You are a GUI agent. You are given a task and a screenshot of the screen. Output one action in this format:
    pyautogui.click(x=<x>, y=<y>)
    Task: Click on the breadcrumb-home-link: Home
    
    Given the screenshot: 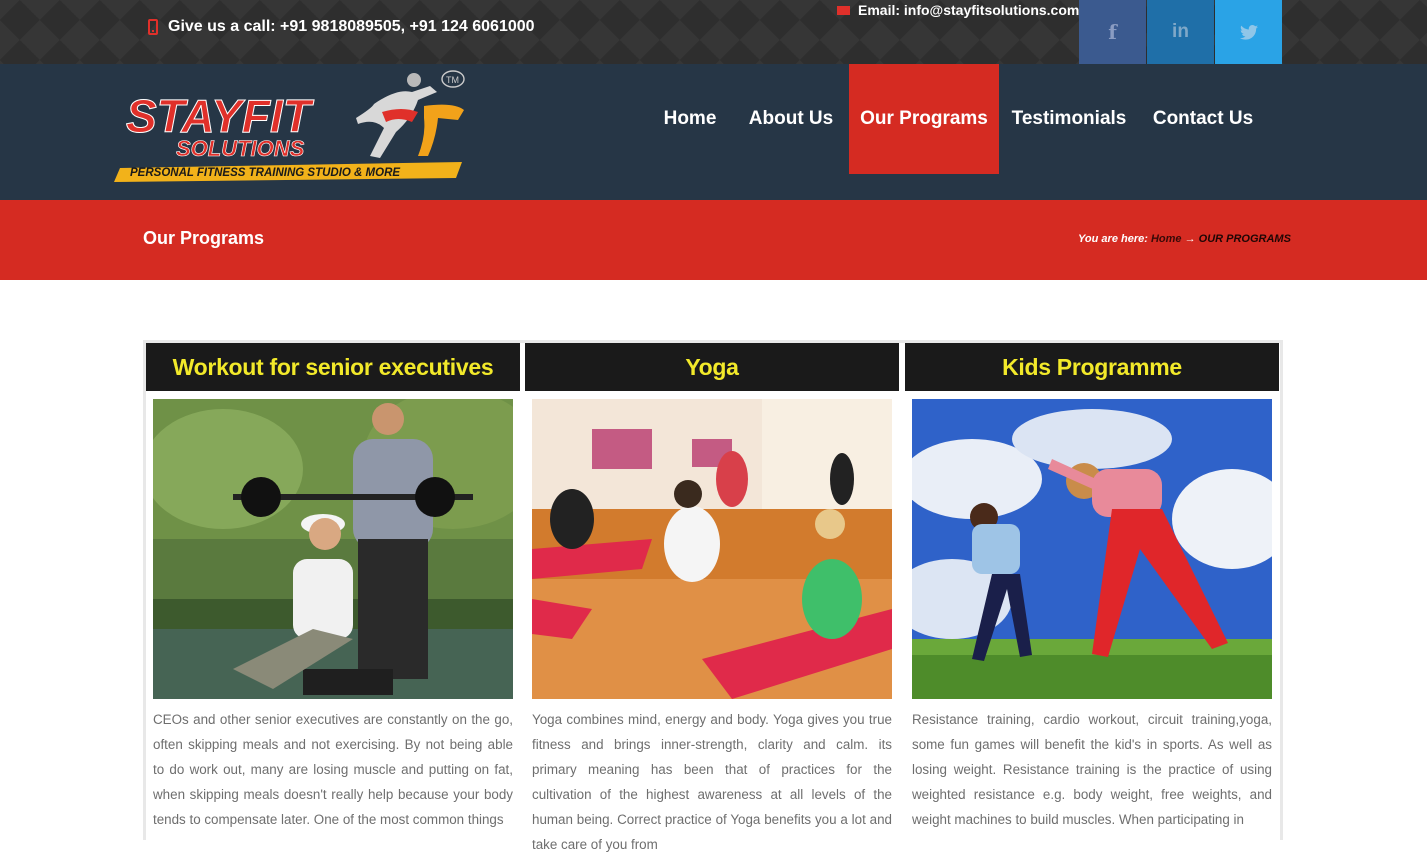 What is the action you would take?
    pyautogui.click(x=1166, y=239)
    